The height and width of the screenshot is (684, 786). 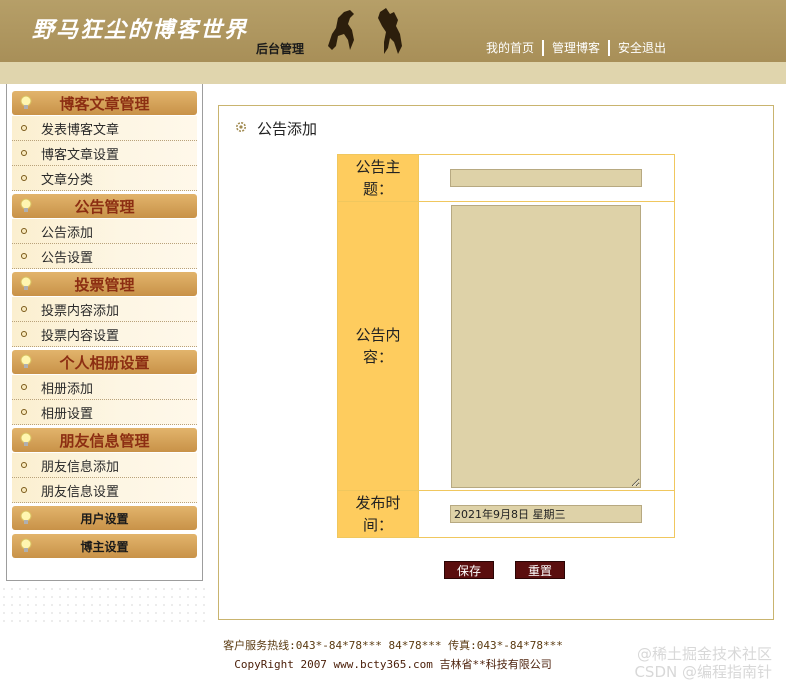 What do you see at coordinates (80, 130) in the screenshot?
I see `sidebar-item-label: 发表博客文章` at bounding box center [80, 130].